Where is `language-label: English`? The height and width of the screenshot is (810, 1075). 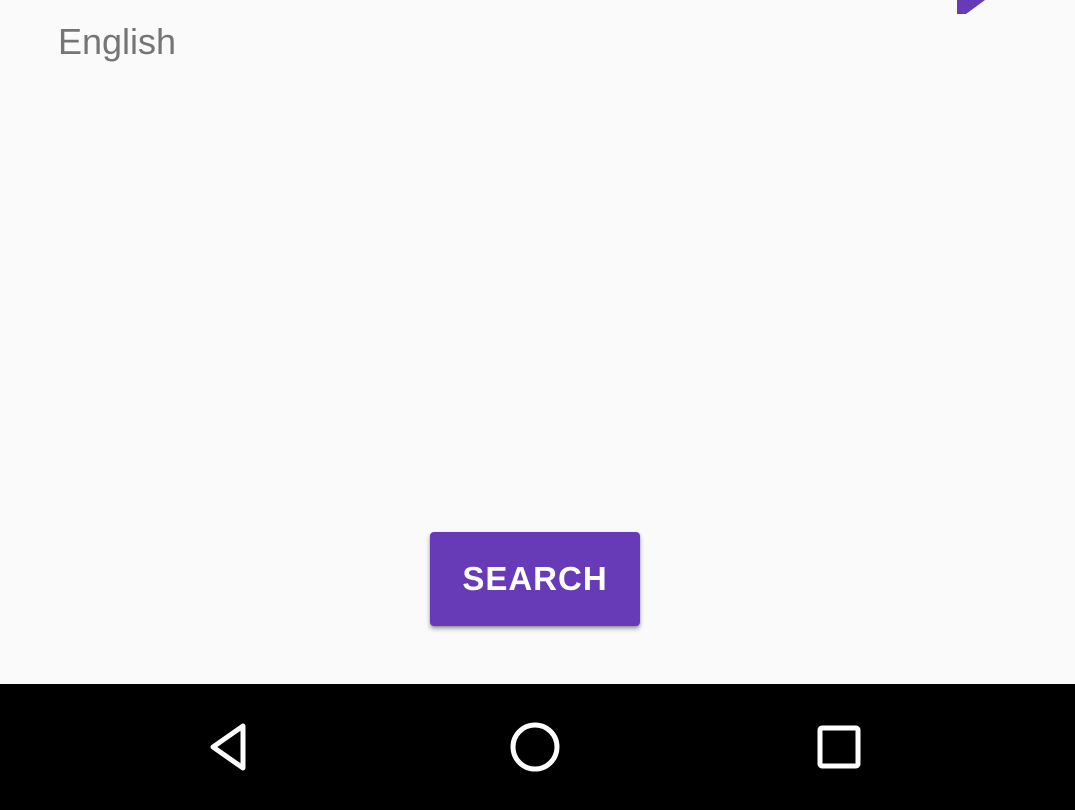
language-label: English is located at coordinates (117, 42).